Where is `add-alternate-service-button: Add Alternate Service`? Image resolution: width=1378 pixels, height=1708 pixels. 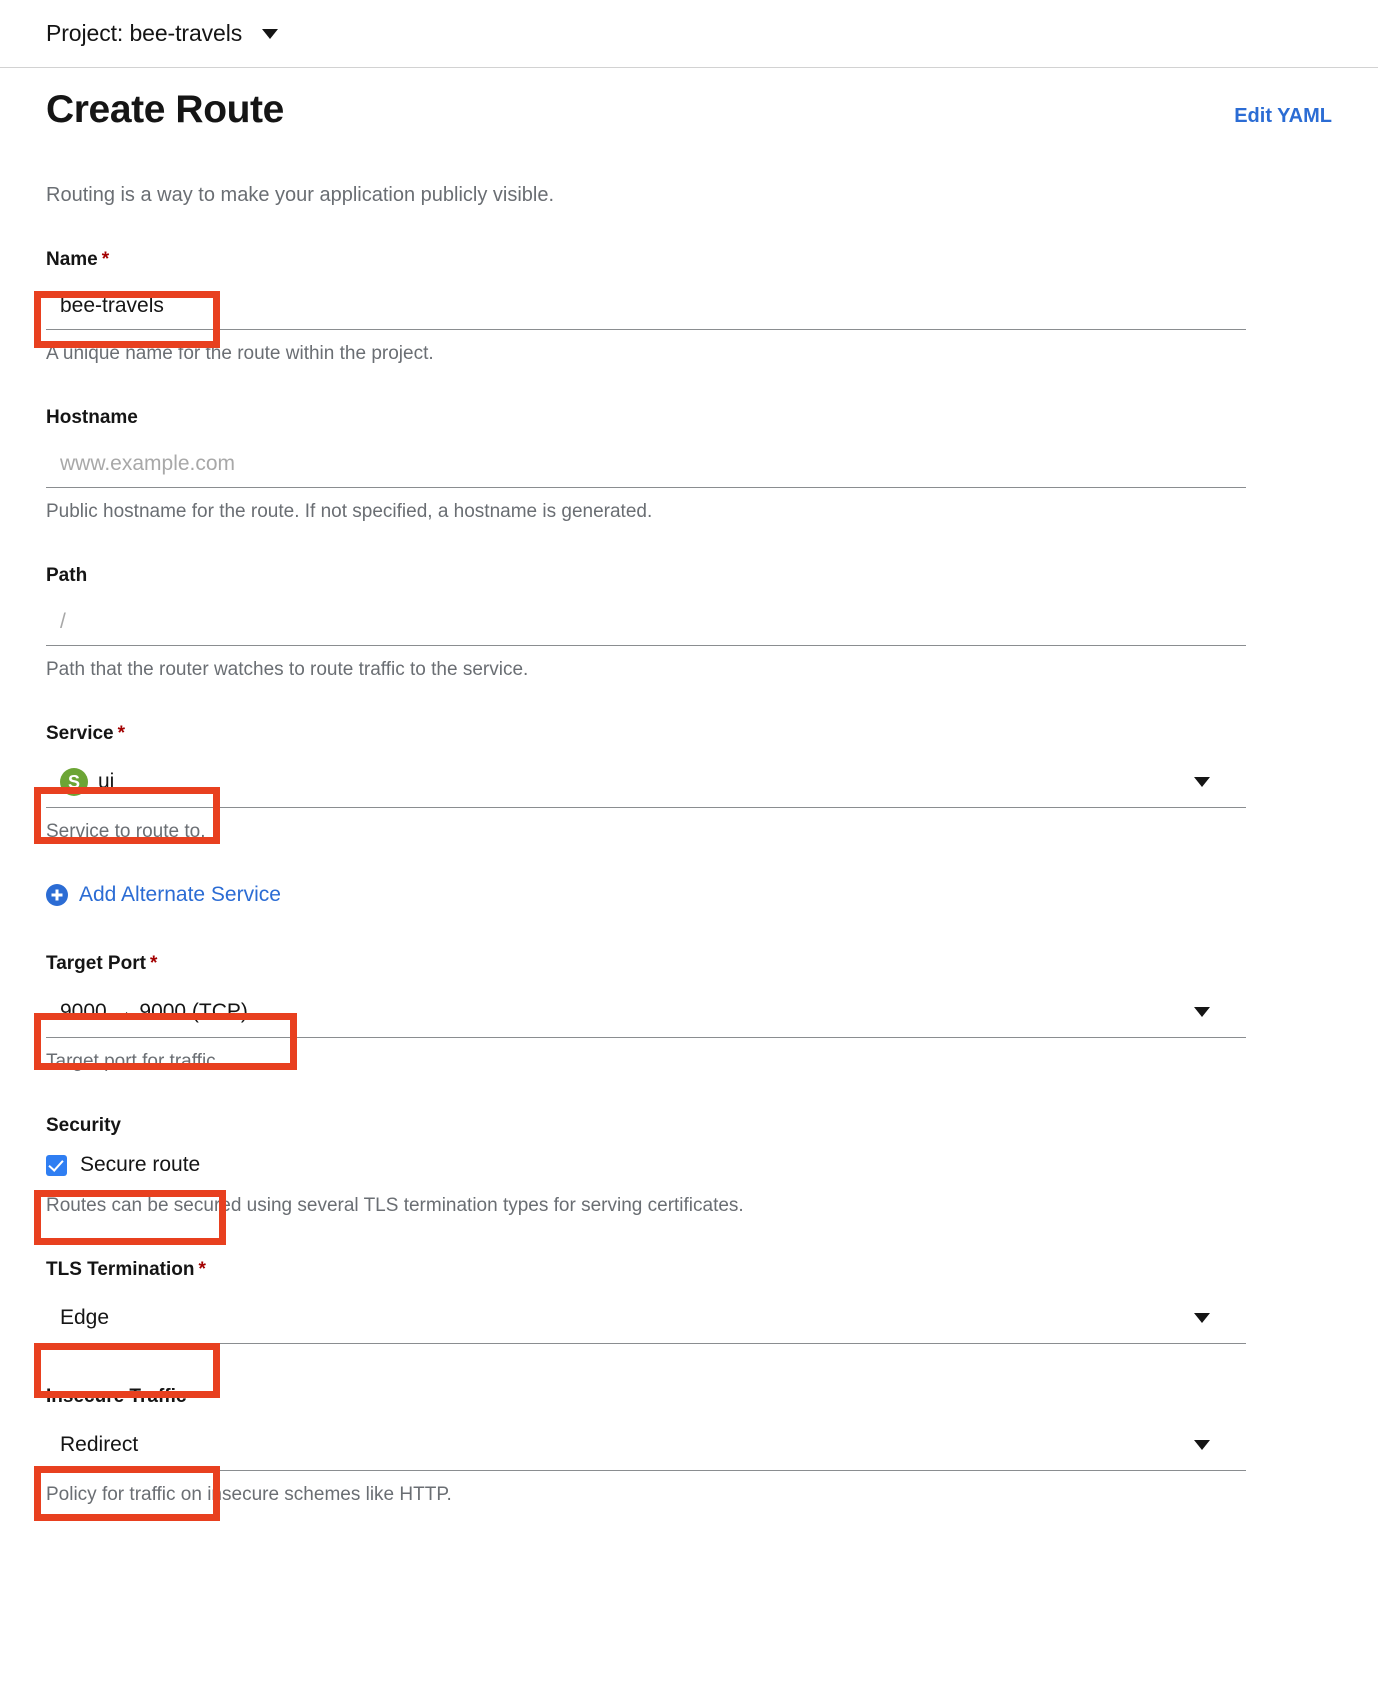
add-alternate-service-button: Add Alternate Service is located at coordinates (163, 895).